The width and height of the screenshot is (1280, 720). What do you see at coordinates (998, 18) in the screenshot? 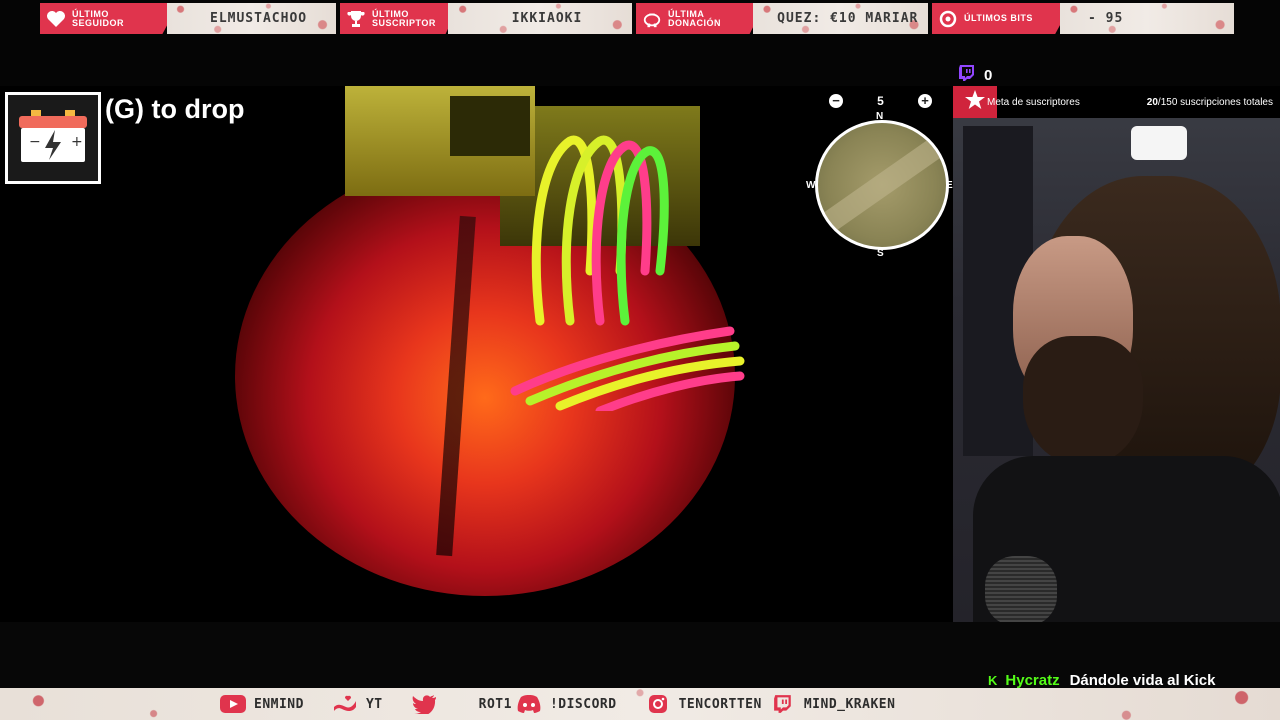
I see `last-bits-label: Últimos bits` at bounding box center [998, 18].